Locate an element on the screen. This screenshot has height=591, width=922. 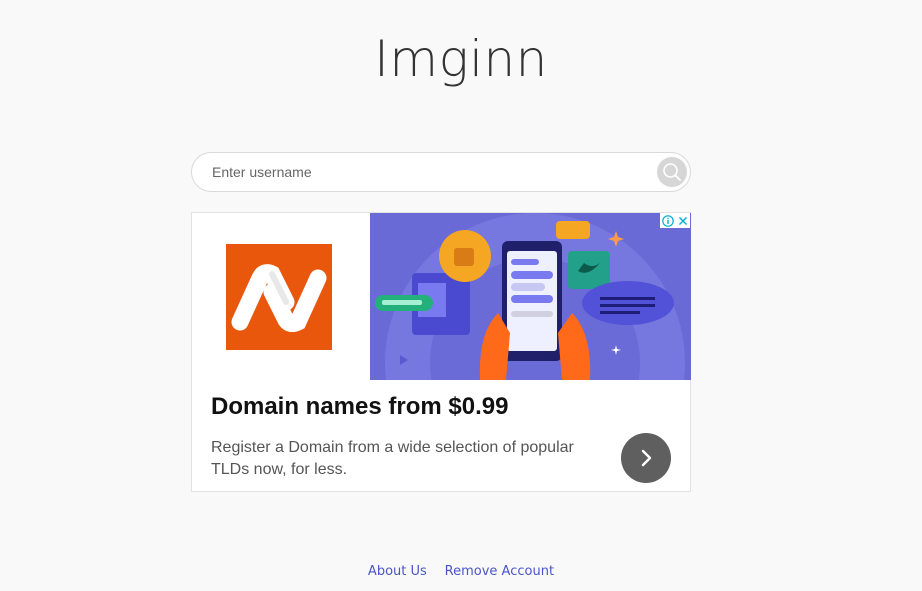
search-input is located at coordinates (422, 172).